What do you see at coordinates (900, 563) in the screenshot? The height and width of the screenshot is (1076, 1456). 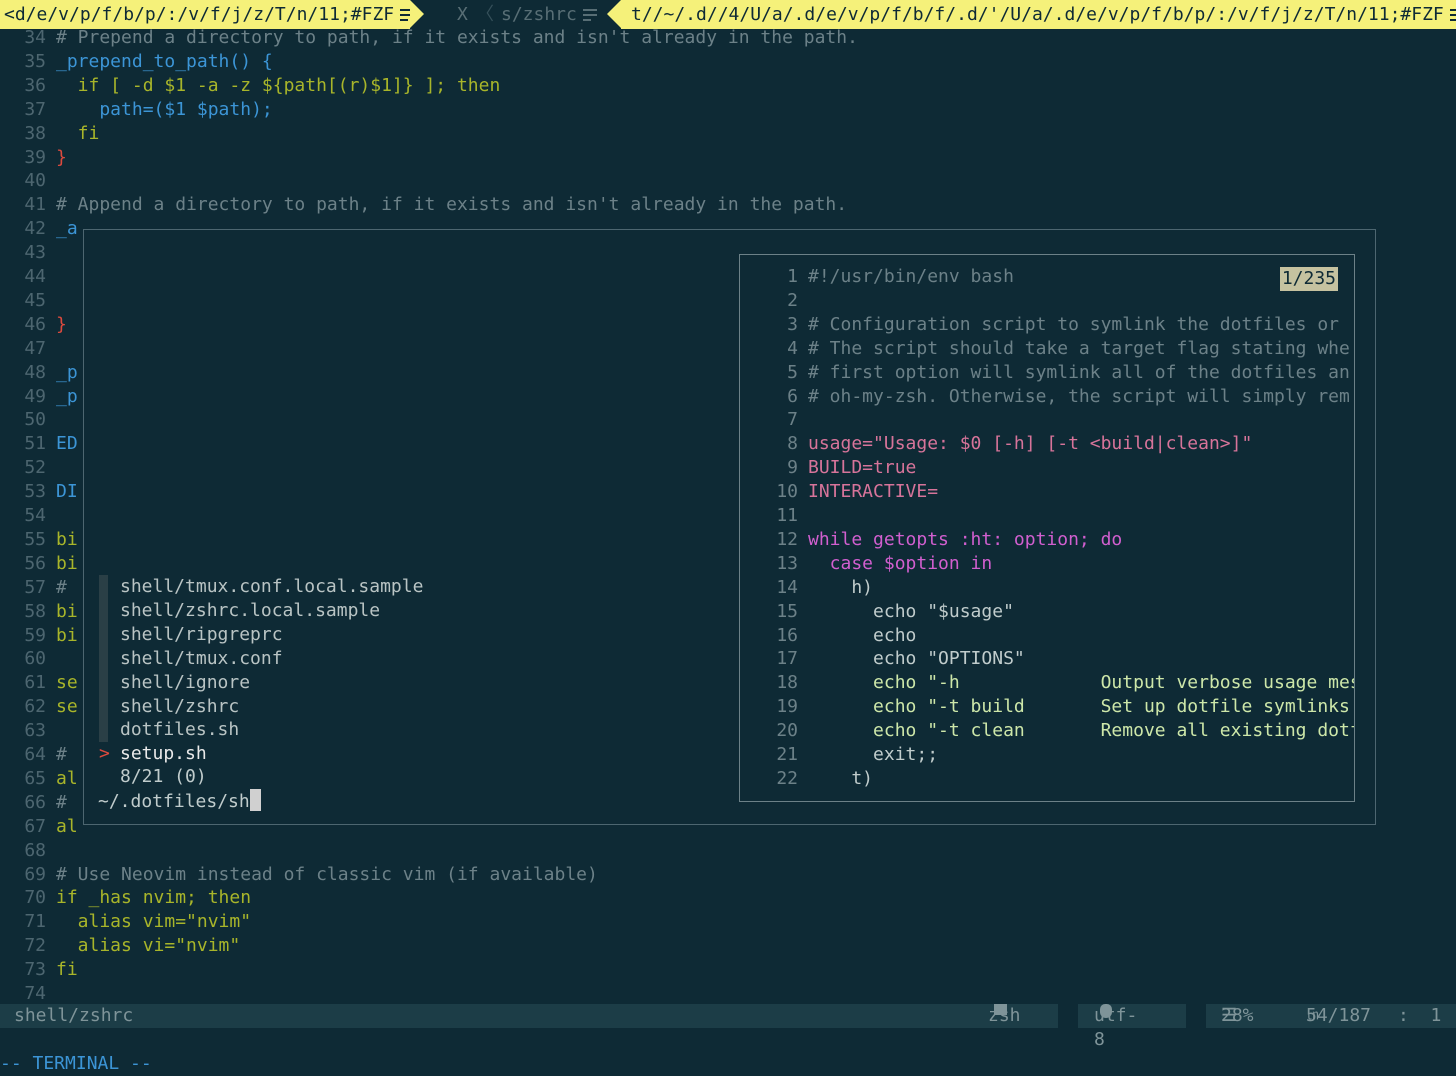 I see `preview-line-text: case $option in` at bounding box center [900, 563].